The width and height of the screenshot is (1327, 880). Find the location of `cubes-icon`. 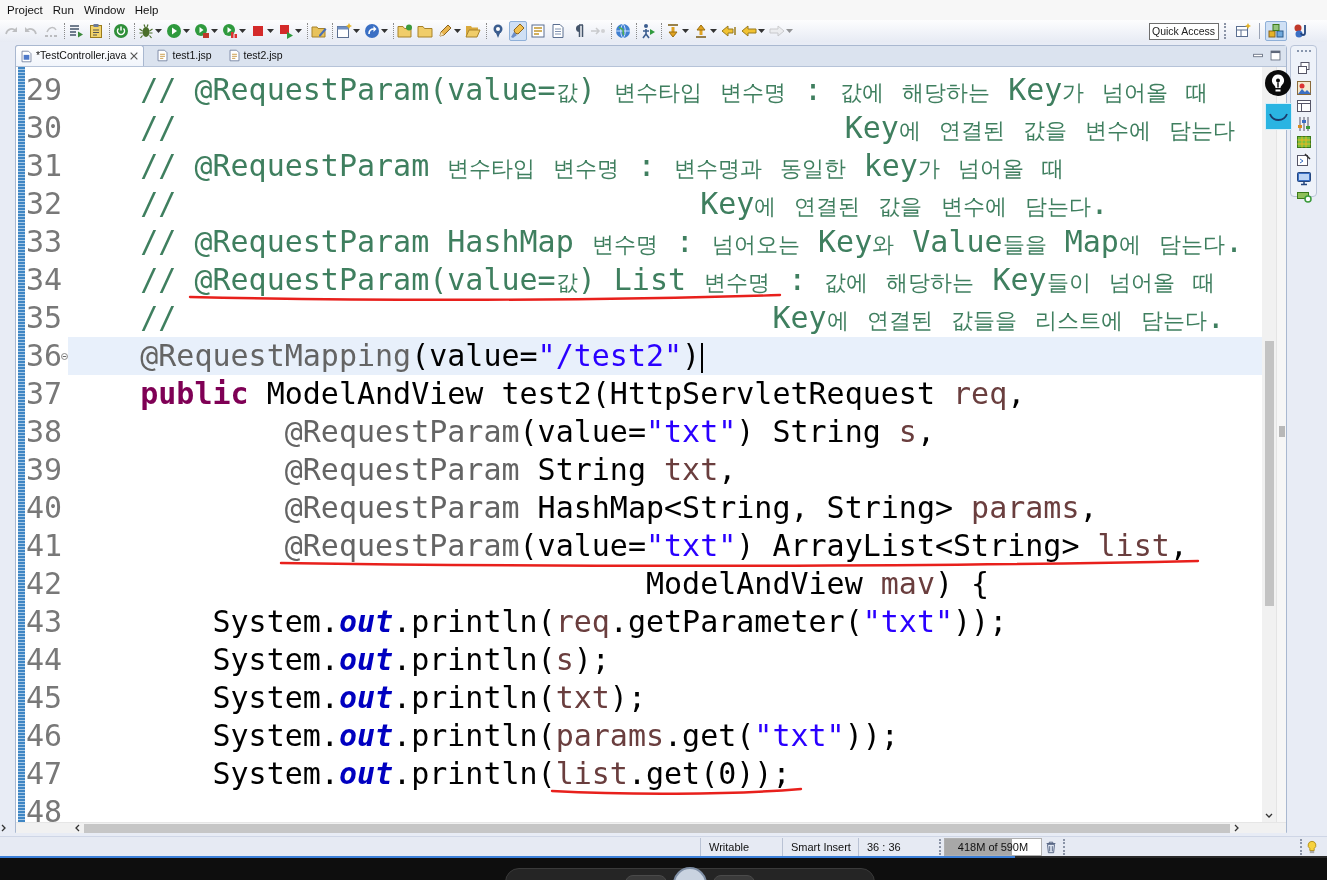

cubes-icon is located at coordinates (1276, 31).